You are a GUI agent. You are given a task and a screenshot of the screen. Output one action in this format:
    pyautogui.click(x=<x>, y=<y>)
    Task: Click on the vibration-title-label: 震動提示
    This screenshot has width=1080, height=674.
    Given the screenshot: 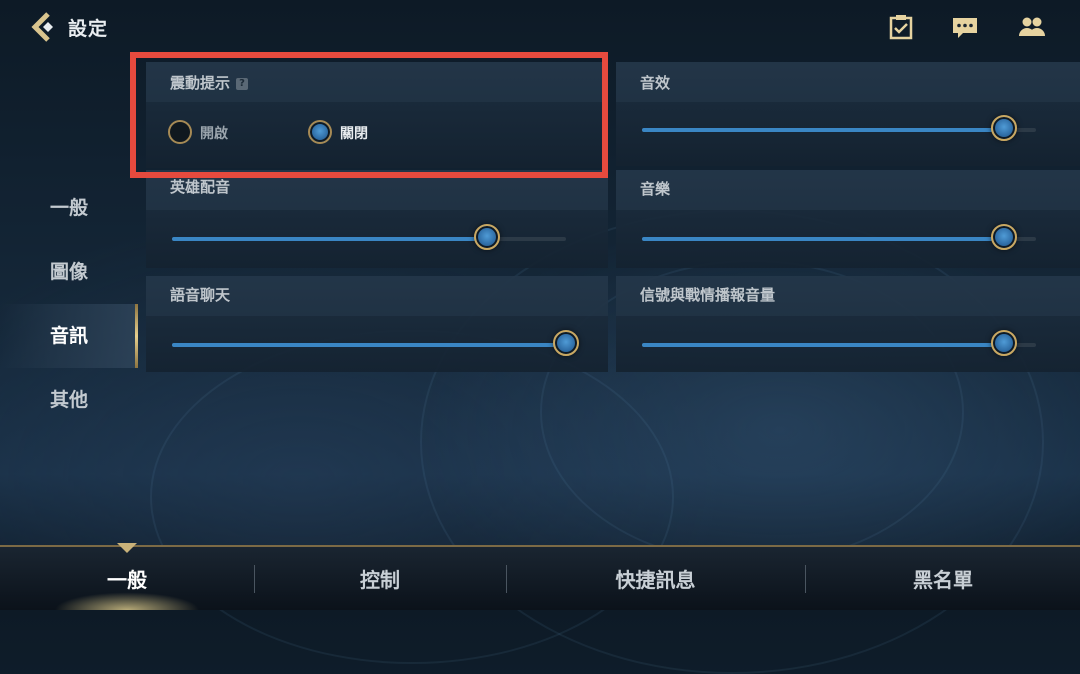 What is the action you would take?
    pyautogui.click(x=200, y=83)
    